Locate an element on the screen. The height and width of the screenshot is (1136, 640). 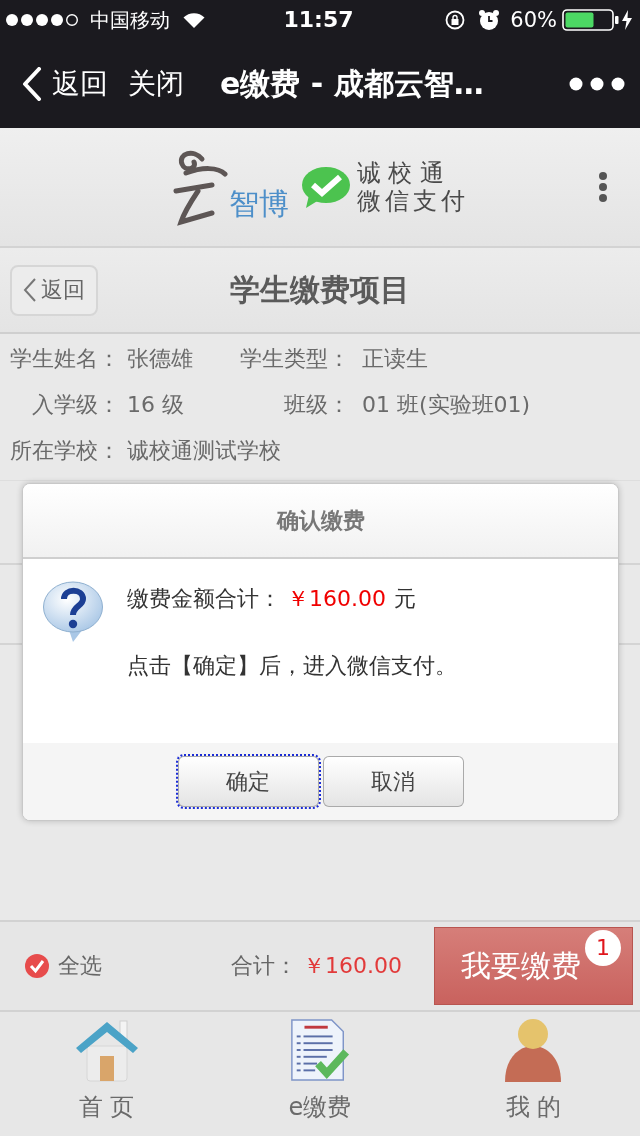
confirm-button: 确定 is located at coordinates (248, 781).